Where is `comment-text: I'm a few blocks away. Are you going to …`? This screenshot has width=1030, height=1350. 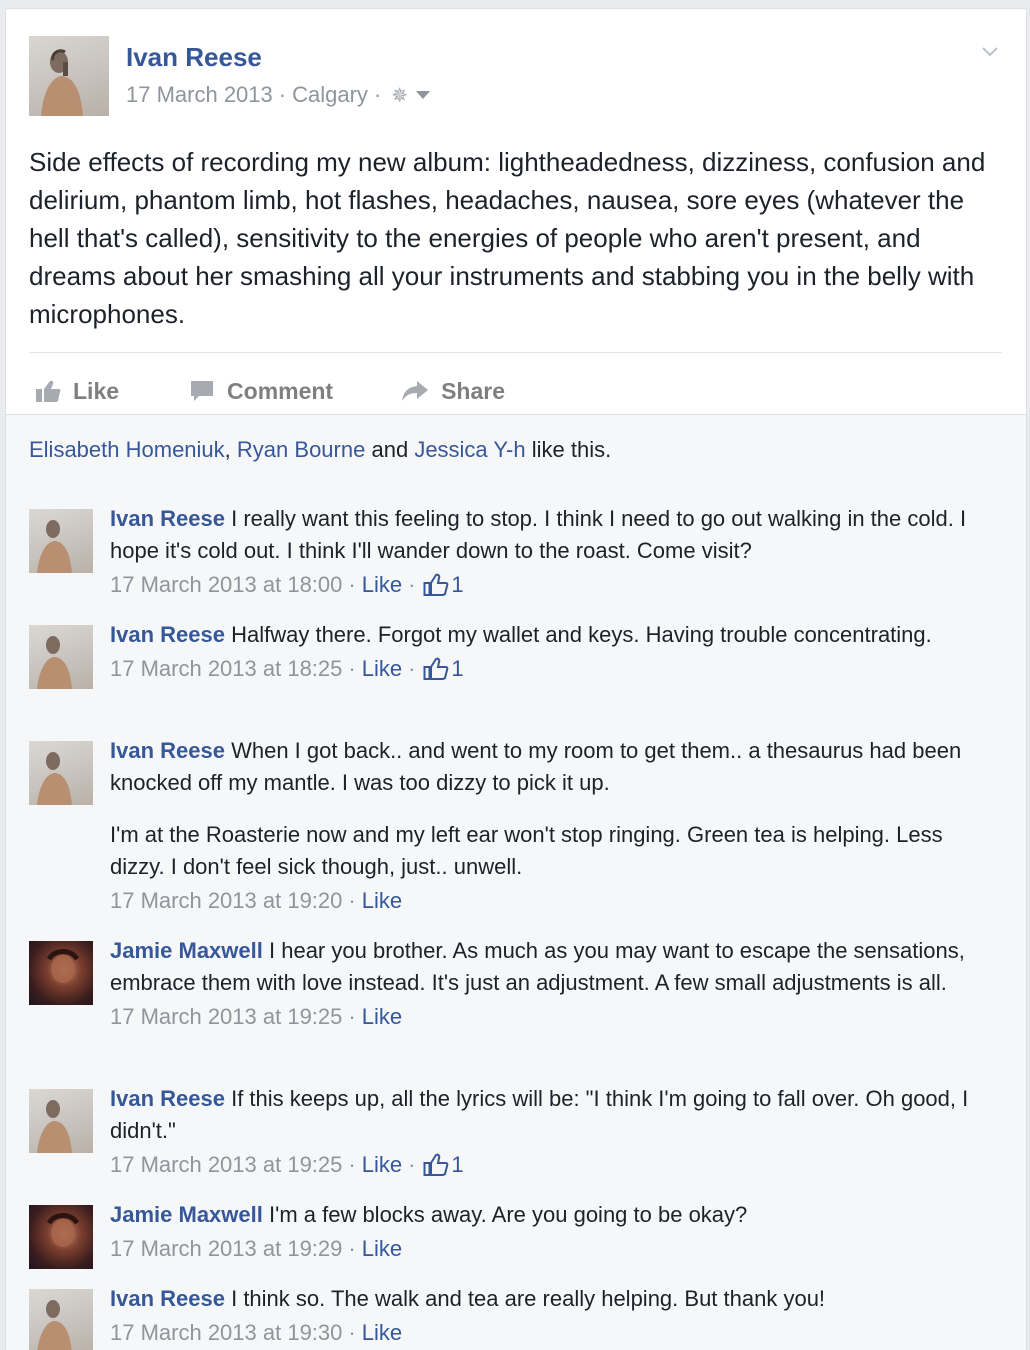 comment-text: I'm a few blocks away. Are you going to … is located at coordinates (508, 1214).